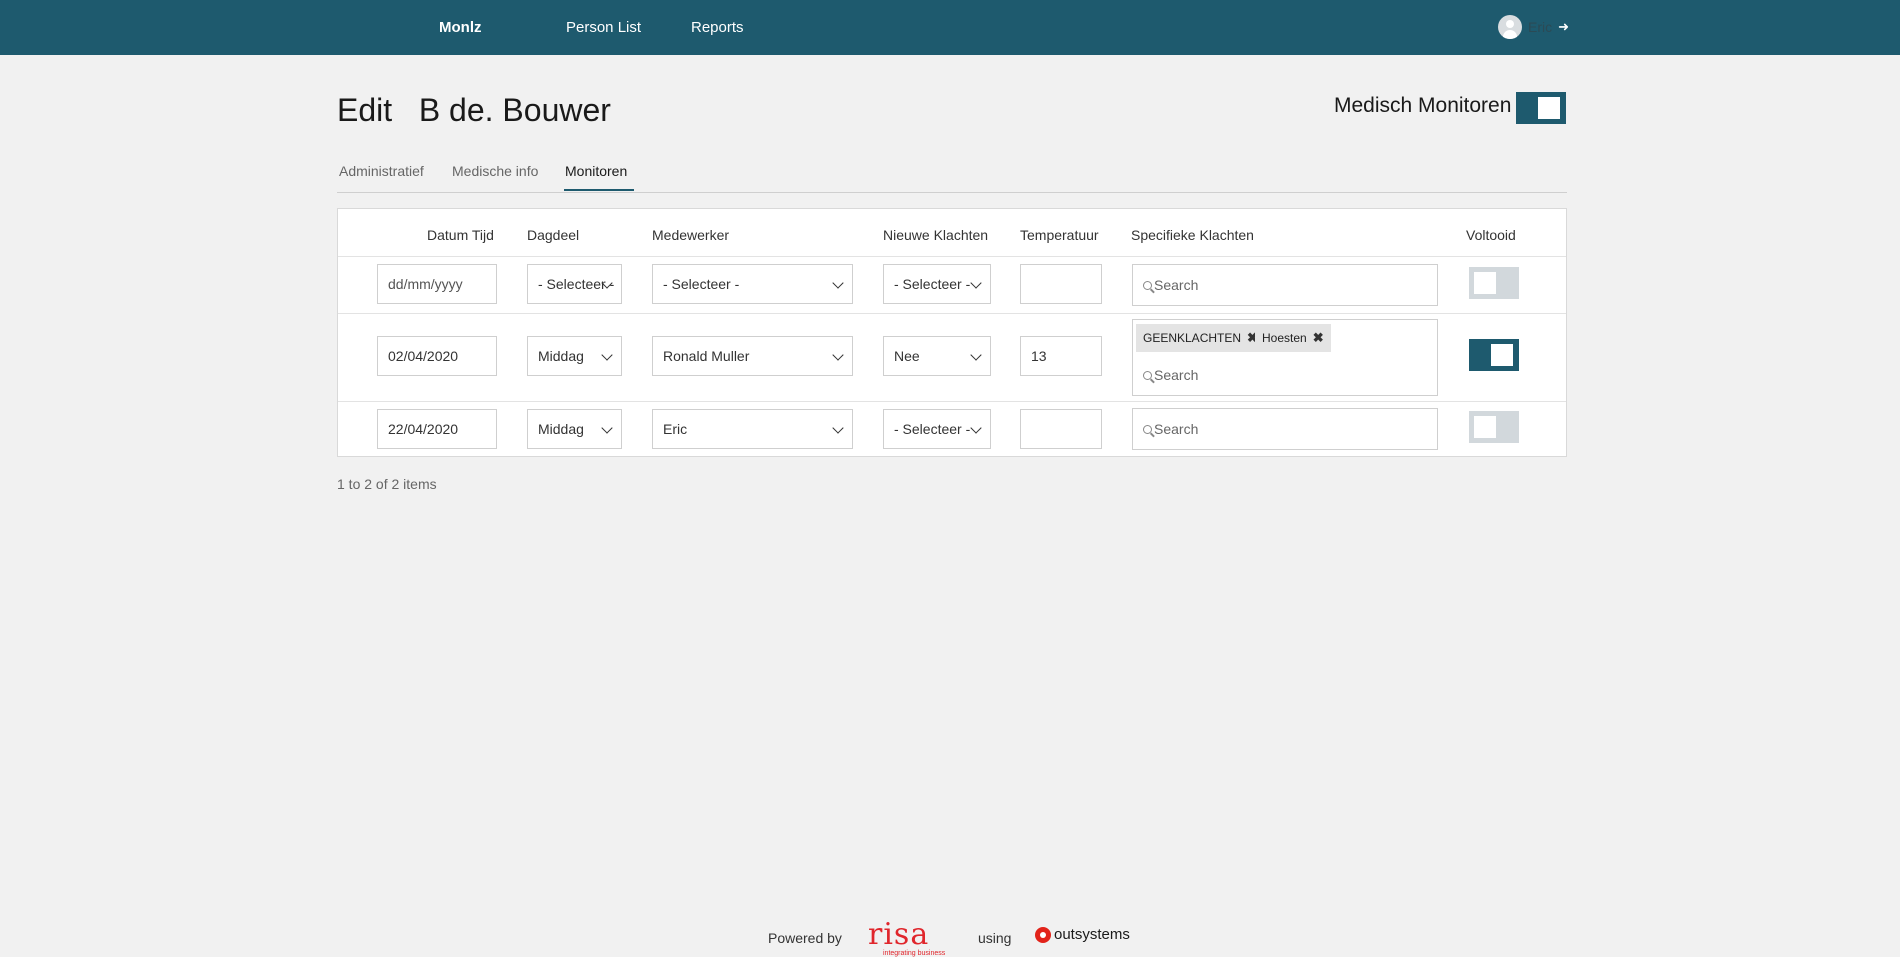 This screenshot has height=957, width=1900. I want to click on powered-by-text: Powered by, so click(805, 938).